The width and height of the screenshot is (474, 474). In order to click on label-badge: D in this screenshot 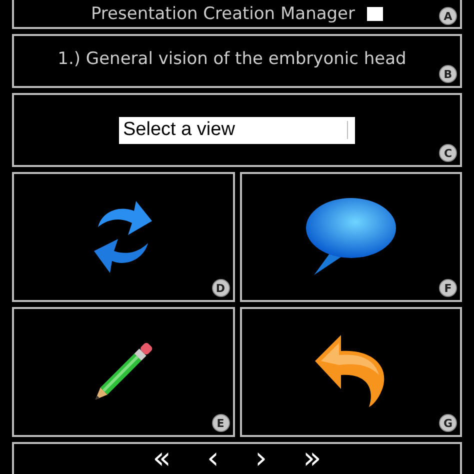, I will do `click(221, 288)`.